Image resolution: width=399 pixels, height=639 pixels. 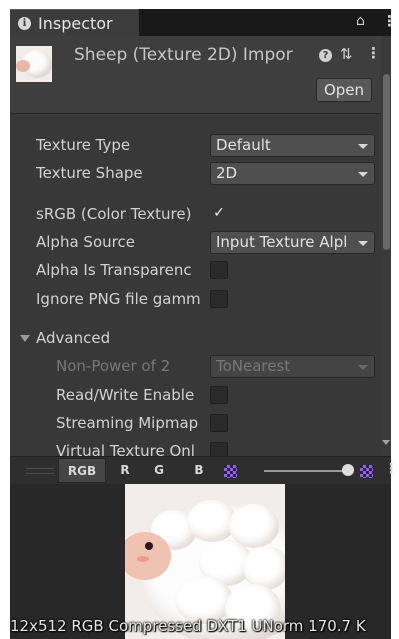 What do you see at coordinates (149, 546) in the screenshot?
I see `sheep-eye` at bounding box center [149, 546].